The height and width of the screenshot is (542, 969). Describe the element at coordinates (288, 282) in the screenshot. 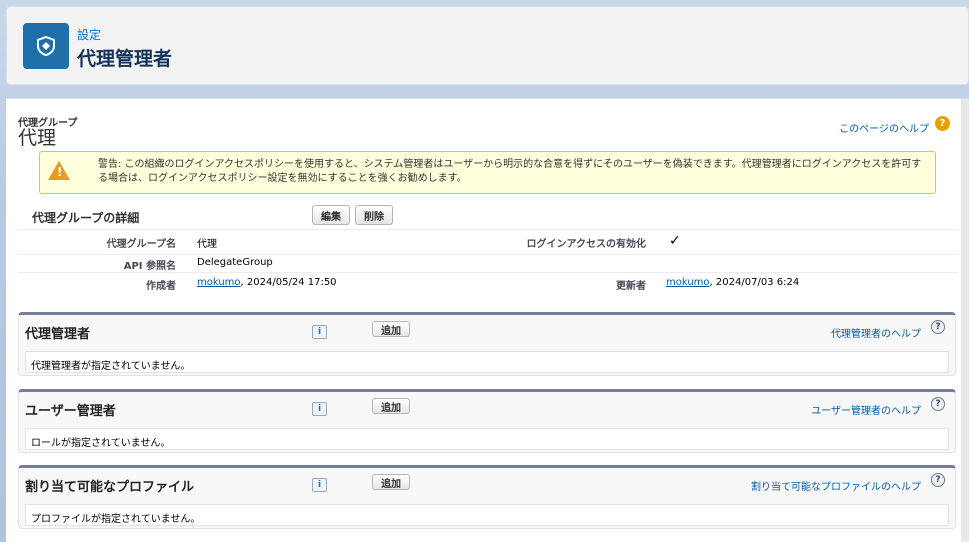

I see `created-date: , 2024/05/24 17:50` at that location.